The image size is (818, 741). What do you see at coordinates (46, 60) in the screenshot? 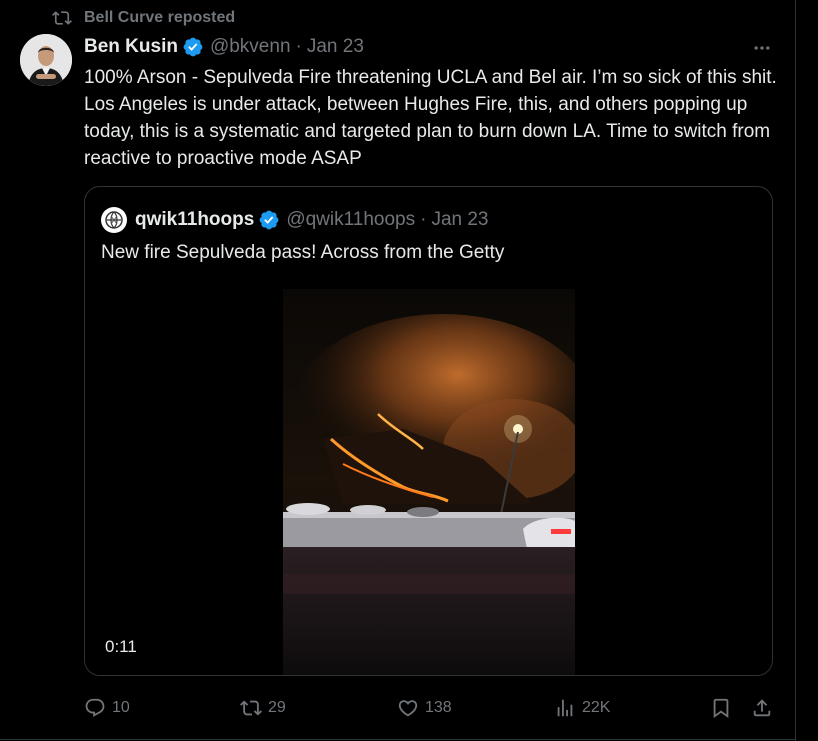
I see `author-avatar` at bounding box center [46, 60].